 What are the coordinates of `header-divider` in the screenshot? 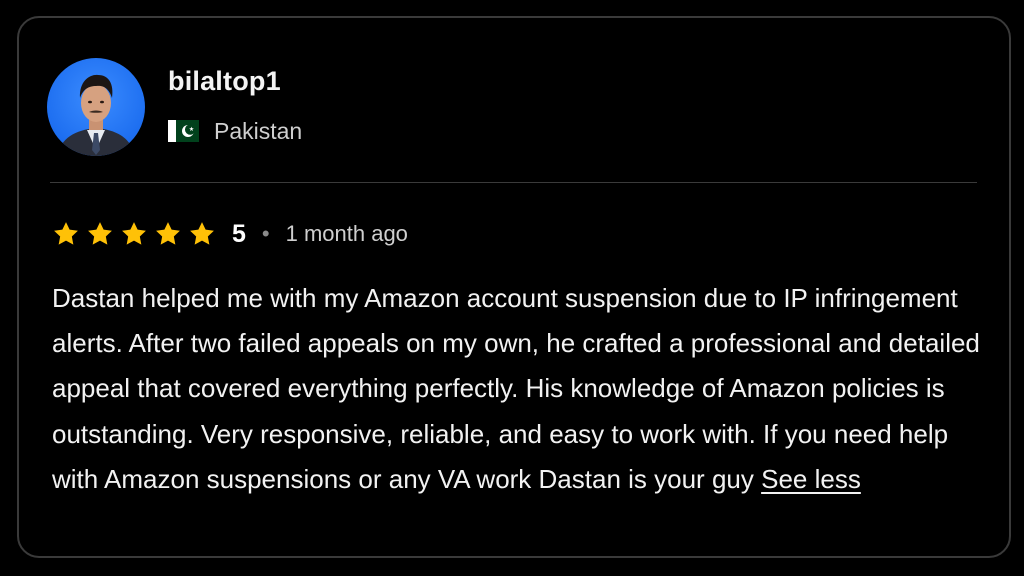 It's located at (513, 182).